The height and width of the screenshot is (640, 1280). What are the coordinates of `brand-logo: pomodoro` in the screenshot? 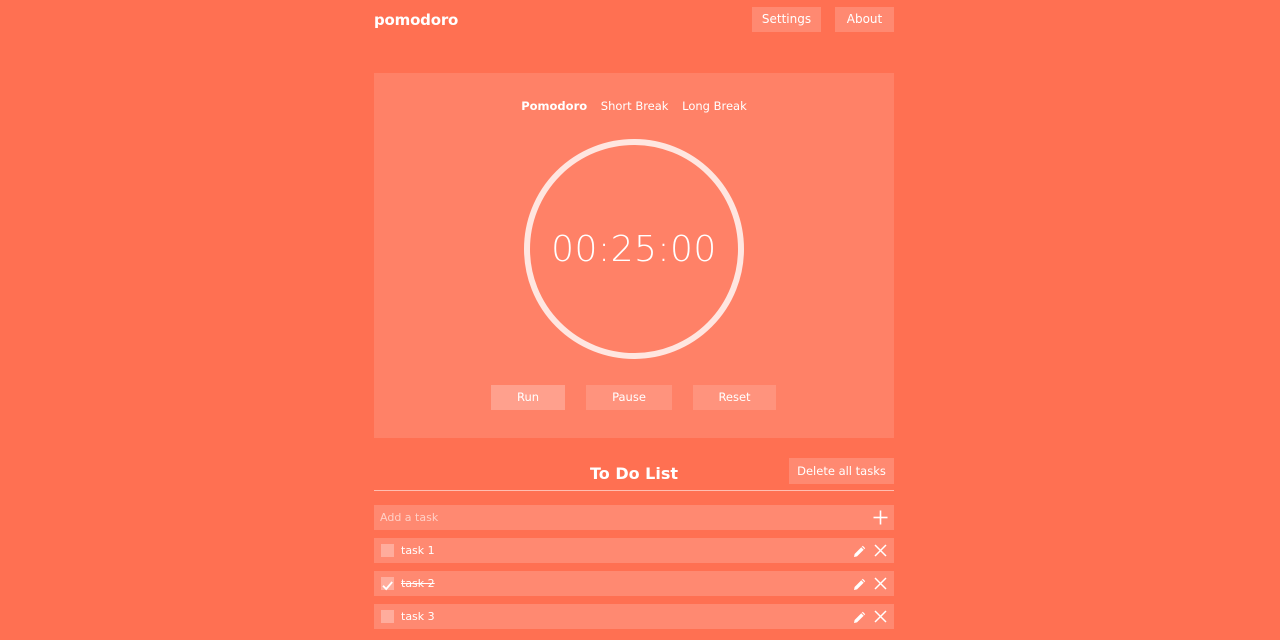 It's located at (416, 20).